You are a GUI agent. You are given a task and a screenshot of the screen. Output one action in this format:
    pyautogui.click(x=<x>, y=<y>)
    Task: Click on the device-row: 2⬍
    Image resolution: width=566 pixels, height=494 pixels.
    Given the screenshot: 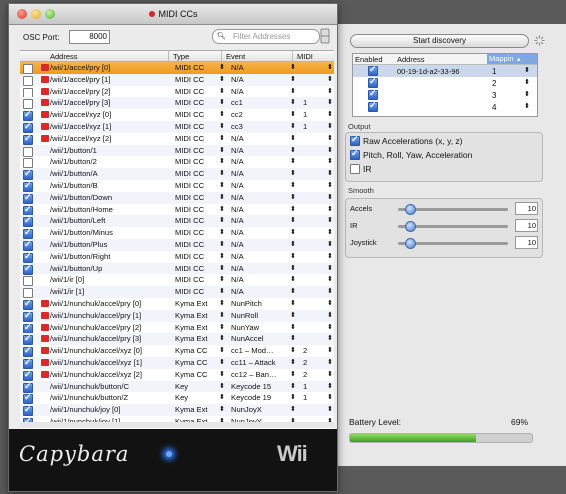 What is the action you would take?
    pyautogui.click(x=445, y=82)
    